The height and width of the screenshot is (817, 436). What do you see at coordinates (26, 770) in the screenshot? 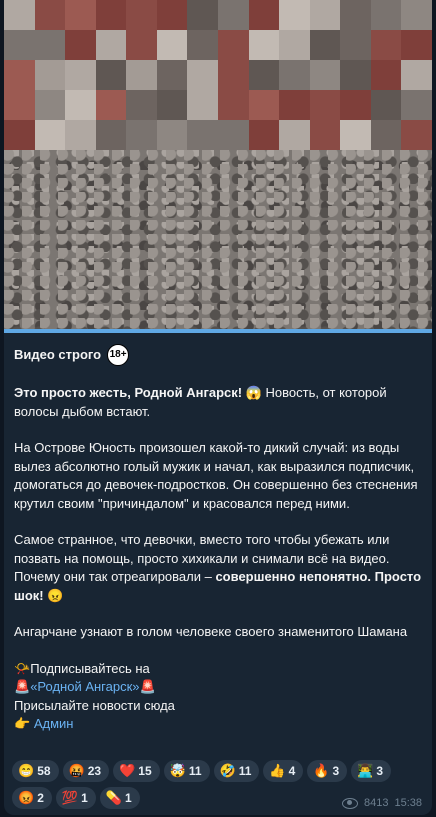
I see `grin-emoji-icon: 😁` at bounding box center [26, 770].